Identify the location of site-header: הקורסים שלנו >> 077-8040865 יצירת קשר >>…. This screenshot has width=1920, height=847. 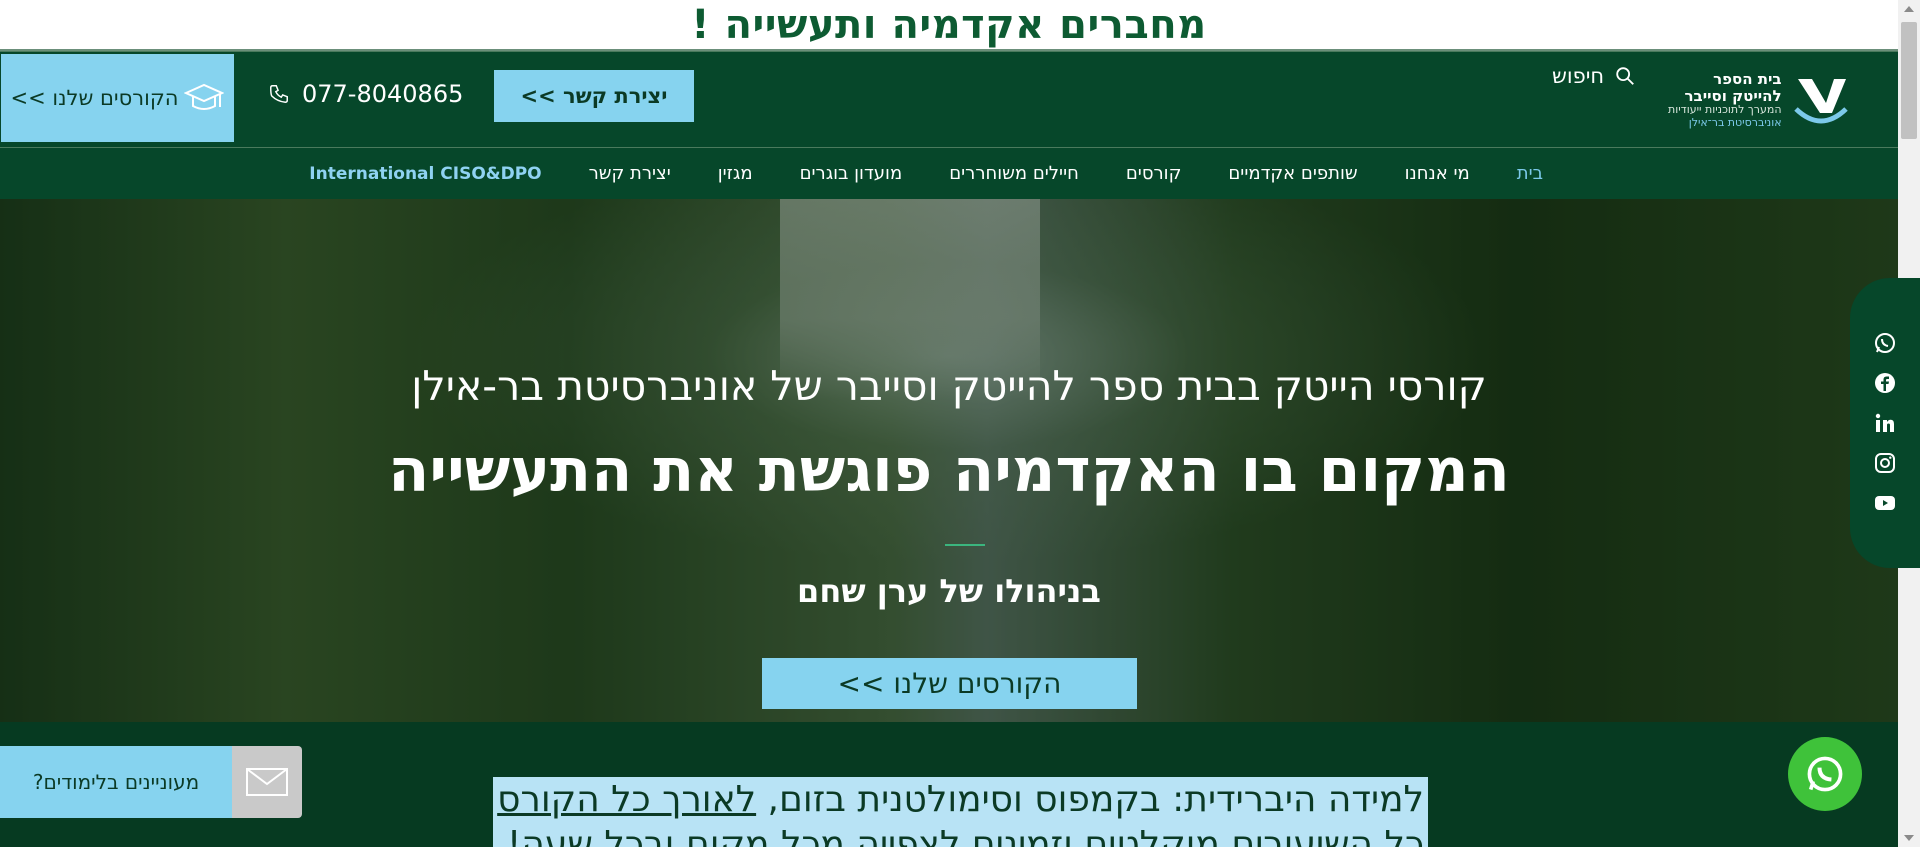
(949, 99).